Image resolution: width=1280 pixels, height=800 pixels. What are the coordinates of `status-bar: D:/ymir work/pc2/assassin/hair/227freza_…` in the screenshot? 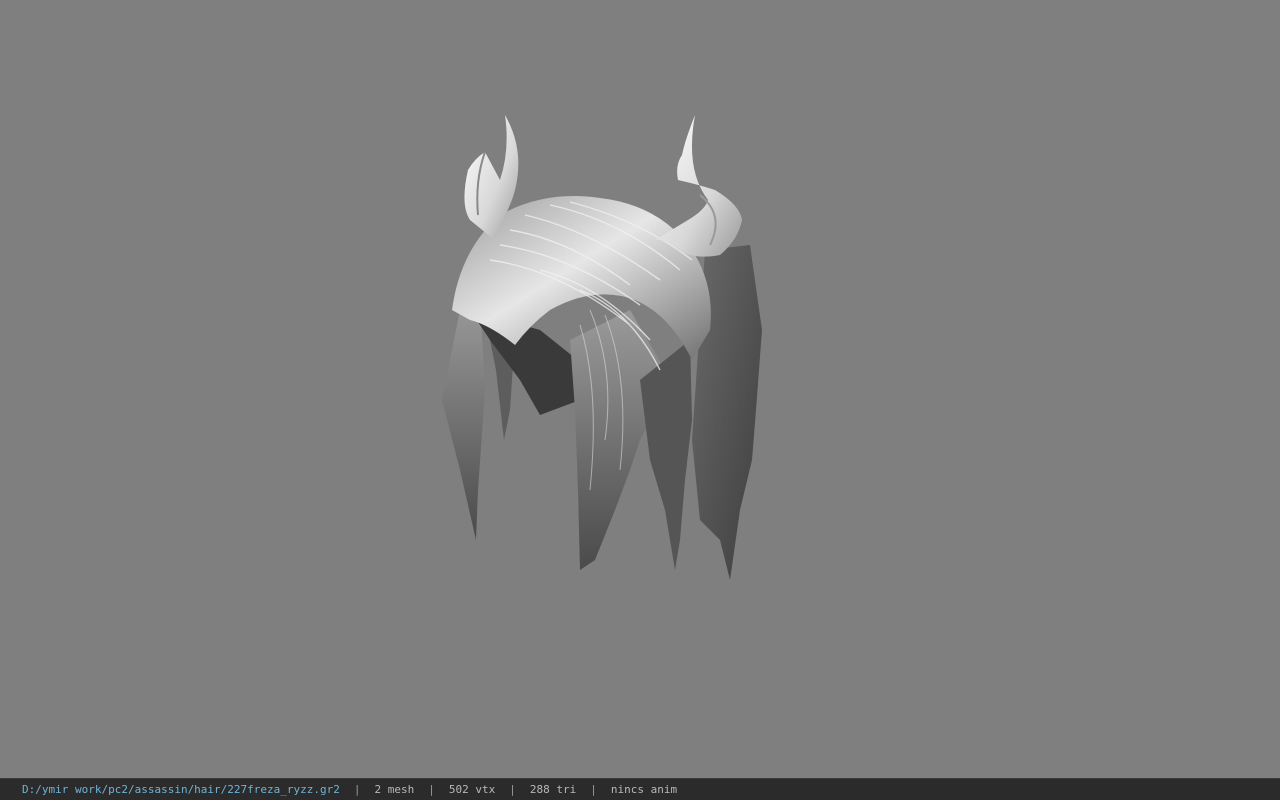 It's located at (640, 789).